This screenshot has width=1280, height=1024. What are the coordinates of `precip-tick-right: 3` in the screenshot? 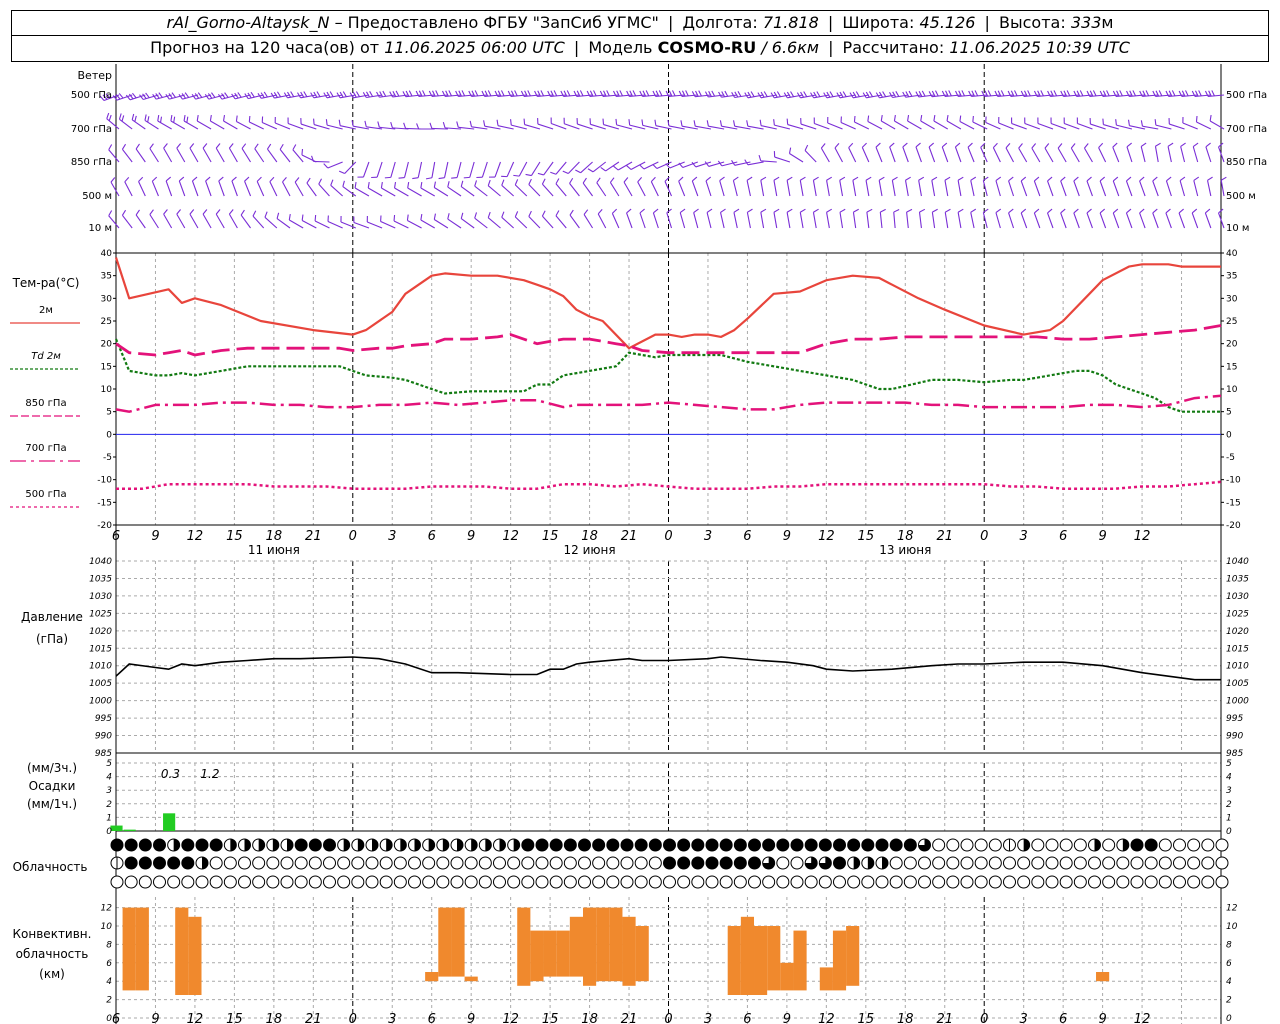 It's located at (1229, 791).